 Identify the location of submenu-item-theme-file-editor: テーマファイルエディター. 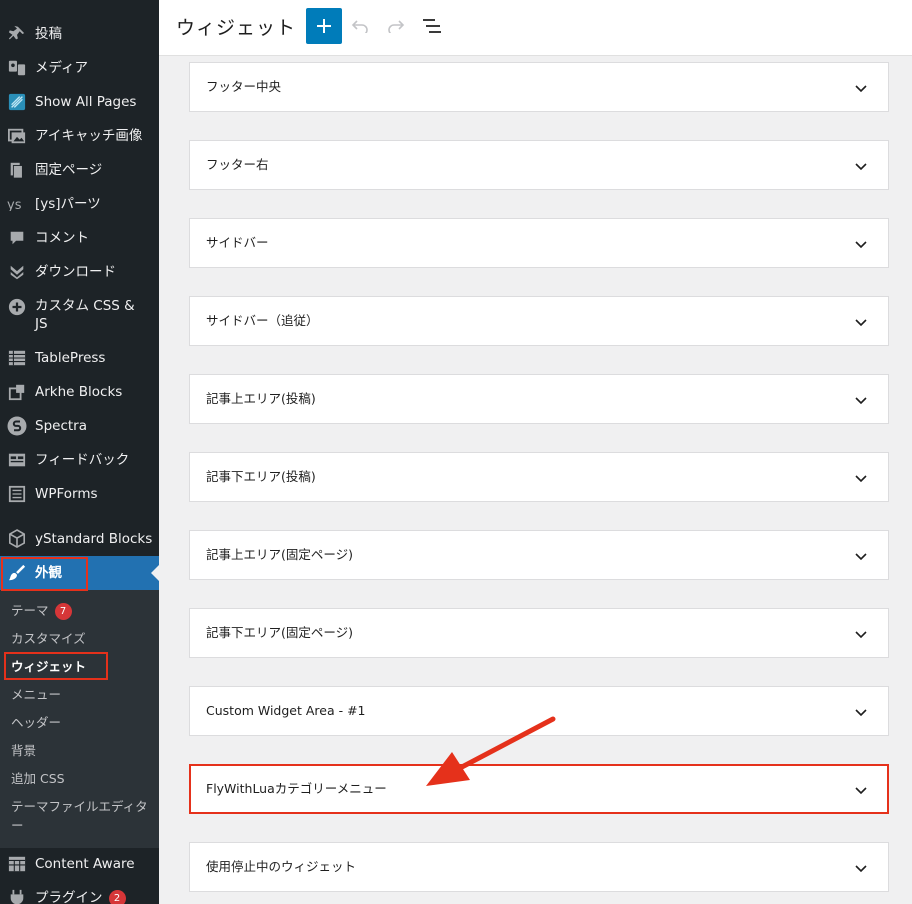
(81, 816).